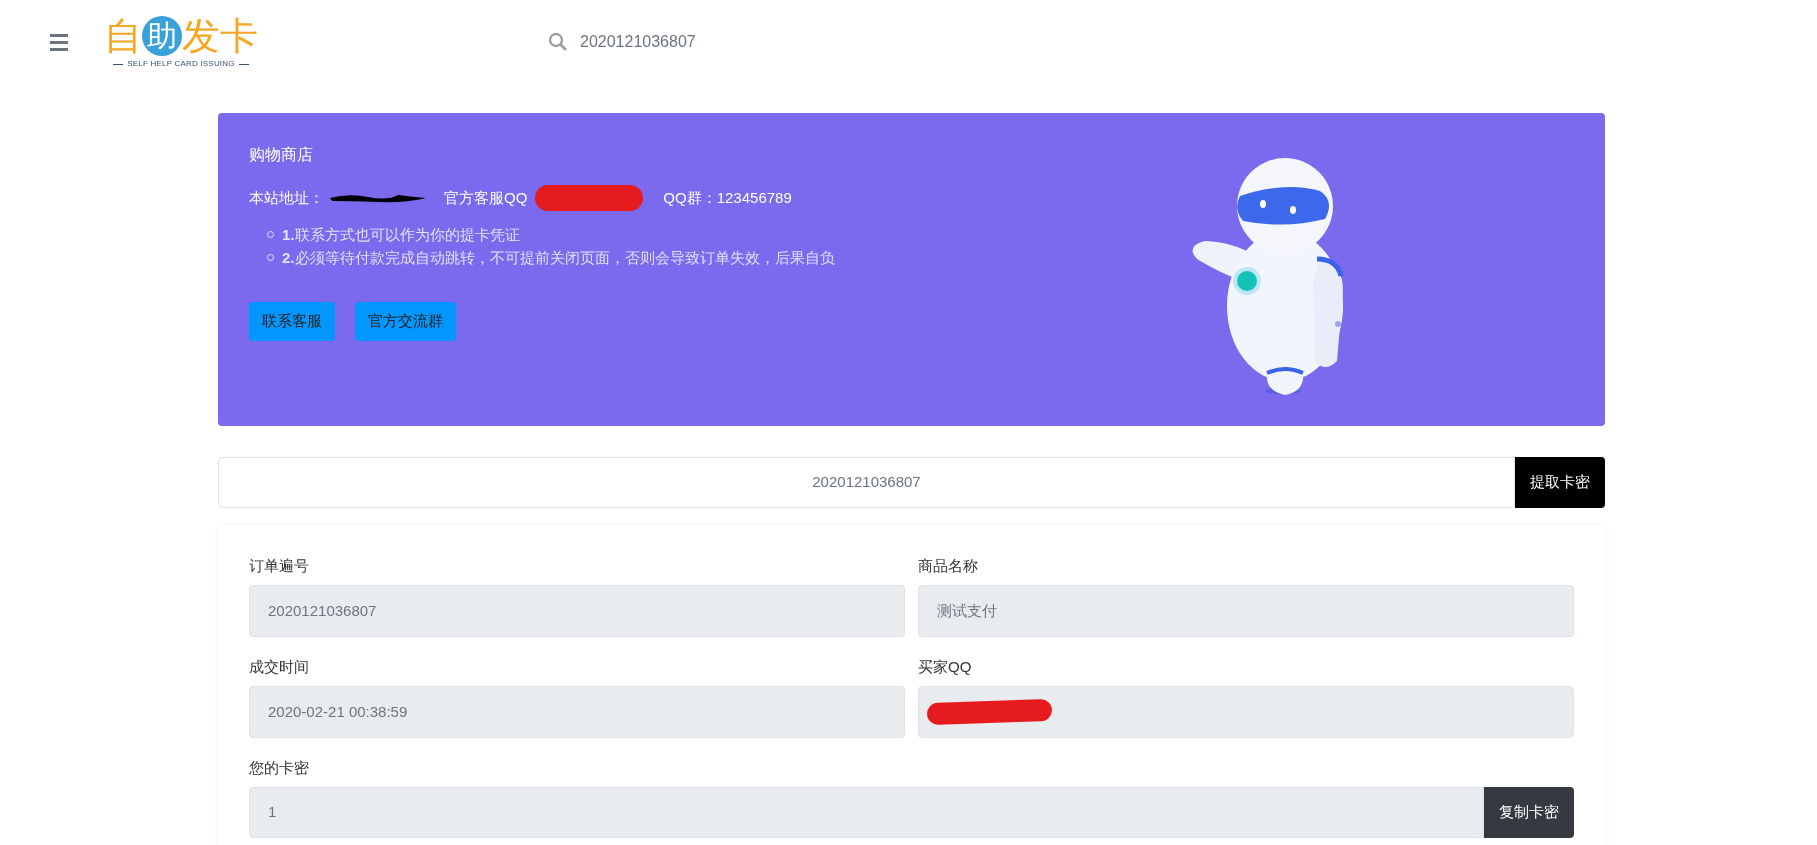 This screenshot has width=1817, height=845. What do you see at coordinates (1246, 611) in the screenshot?
I see `field-value: 测试支付` at bounding box center [1246, 611].